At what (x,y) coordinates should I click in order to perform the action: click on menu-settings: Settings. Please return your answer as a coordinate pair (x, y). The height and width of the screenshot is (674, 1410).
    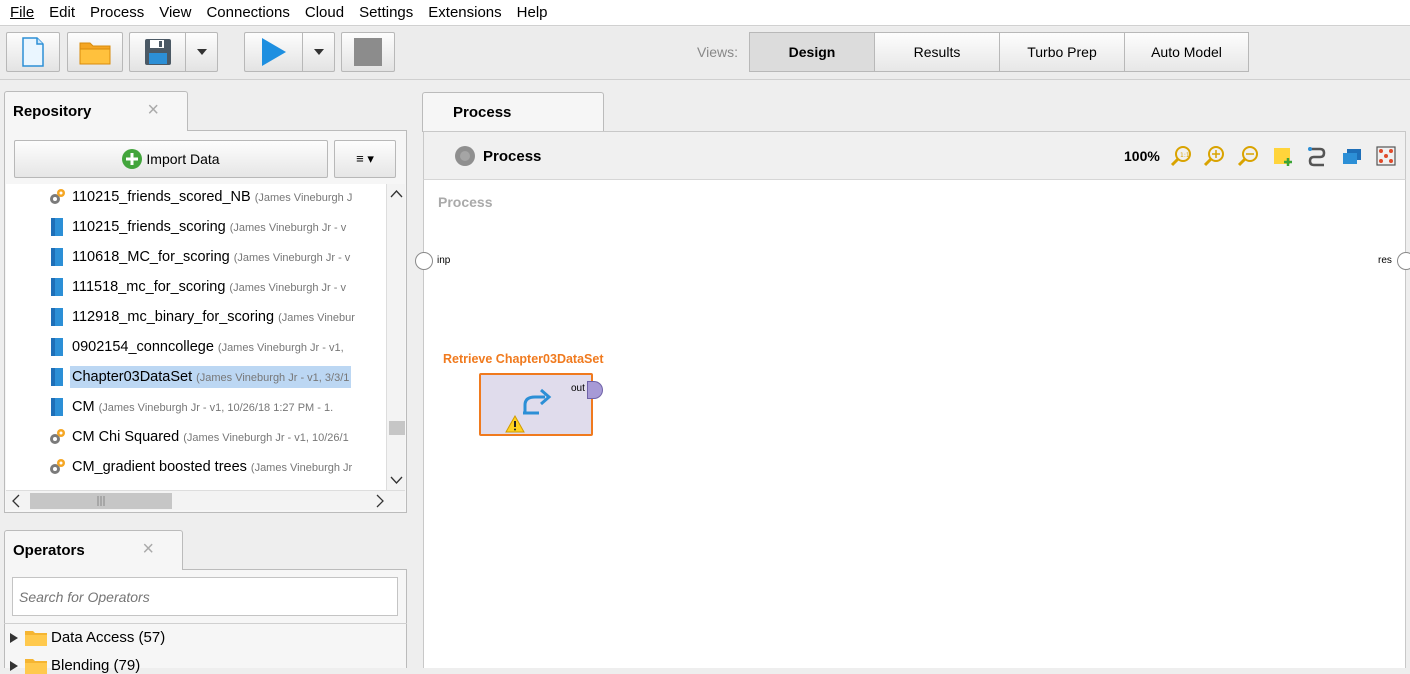
    Looking at the image, I should click on (386, 12).